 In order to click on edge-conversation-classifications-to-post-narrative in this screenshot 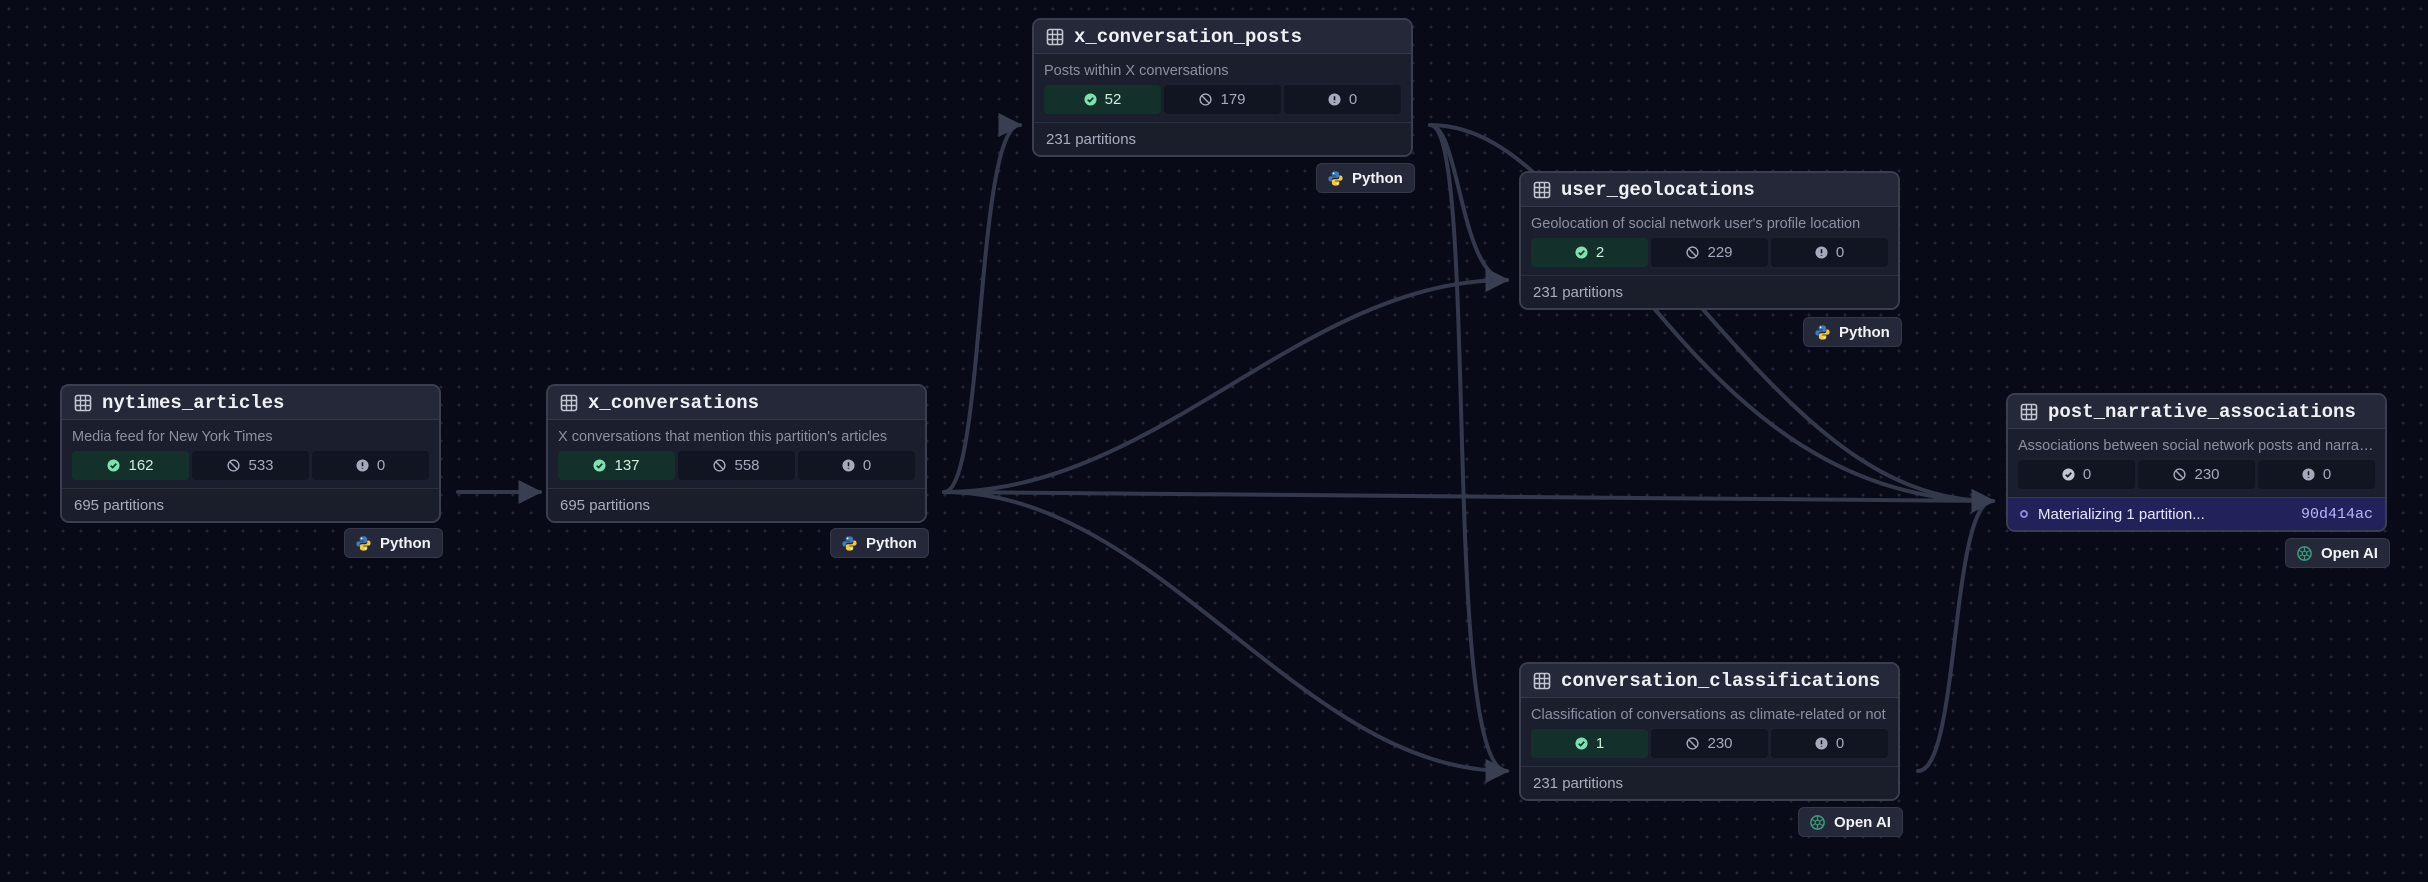, I will do `click(1956, 631)`.